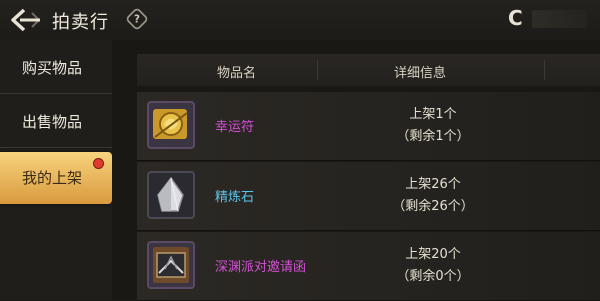 The height and width of the screenshot is (301, 600). I want to click on column-header-details: 详细信息, so click(420, 73).